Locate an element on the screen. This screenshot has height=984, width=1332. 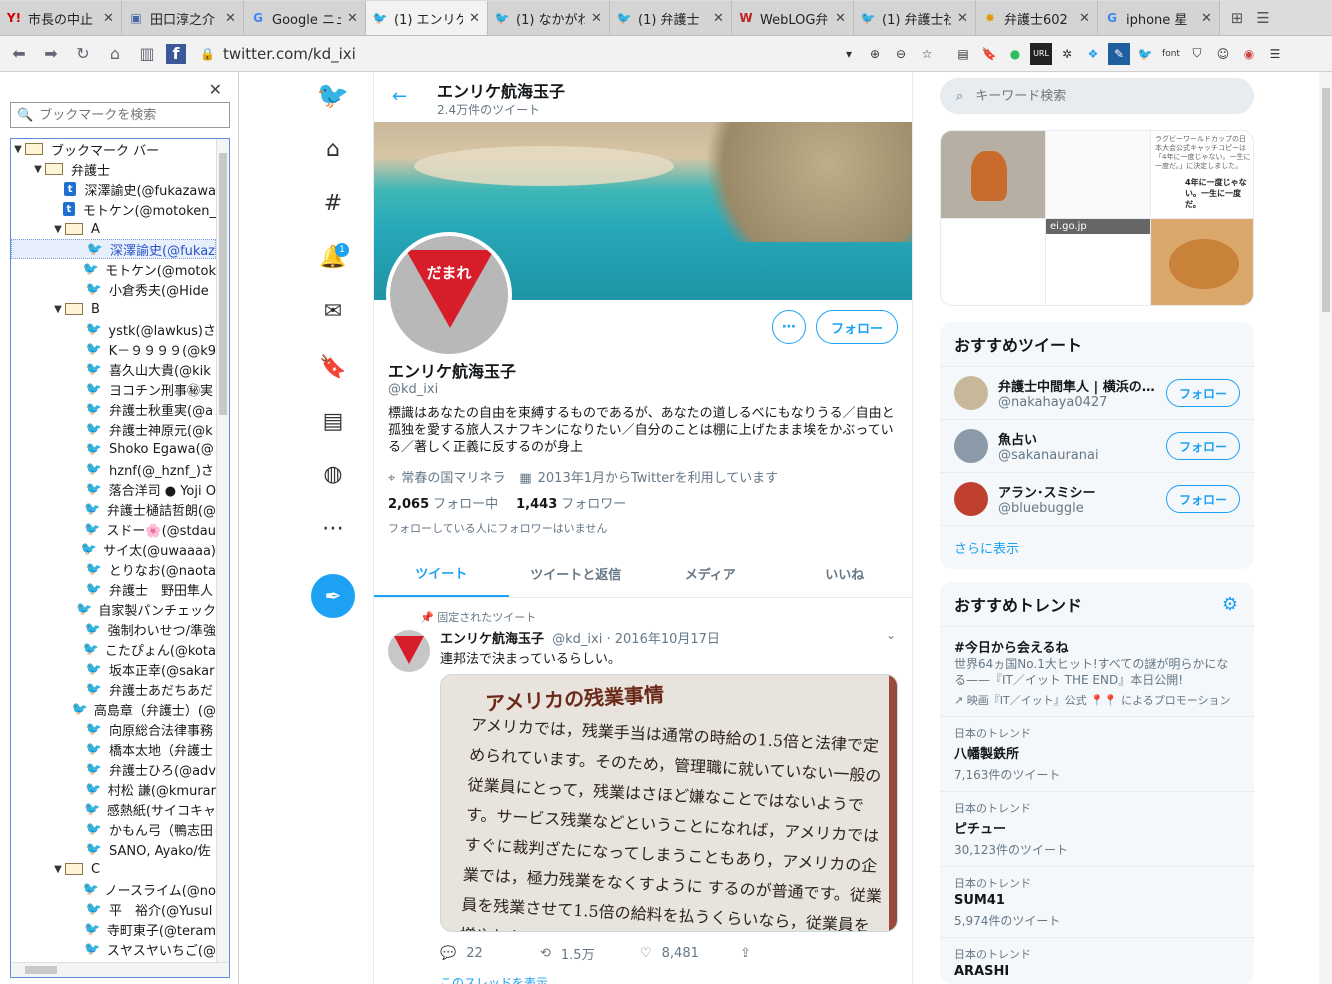
profile-icon: ◍ is located at coordinates (333, 474).